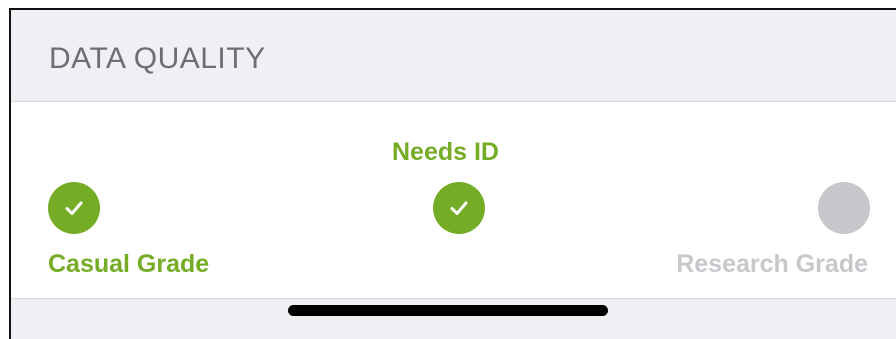 Image resolution: width=896 pixels, height=339 pixels. Describe the element at coordinates (448, 310) in the screenshot. I see `home-indicator` at that location.